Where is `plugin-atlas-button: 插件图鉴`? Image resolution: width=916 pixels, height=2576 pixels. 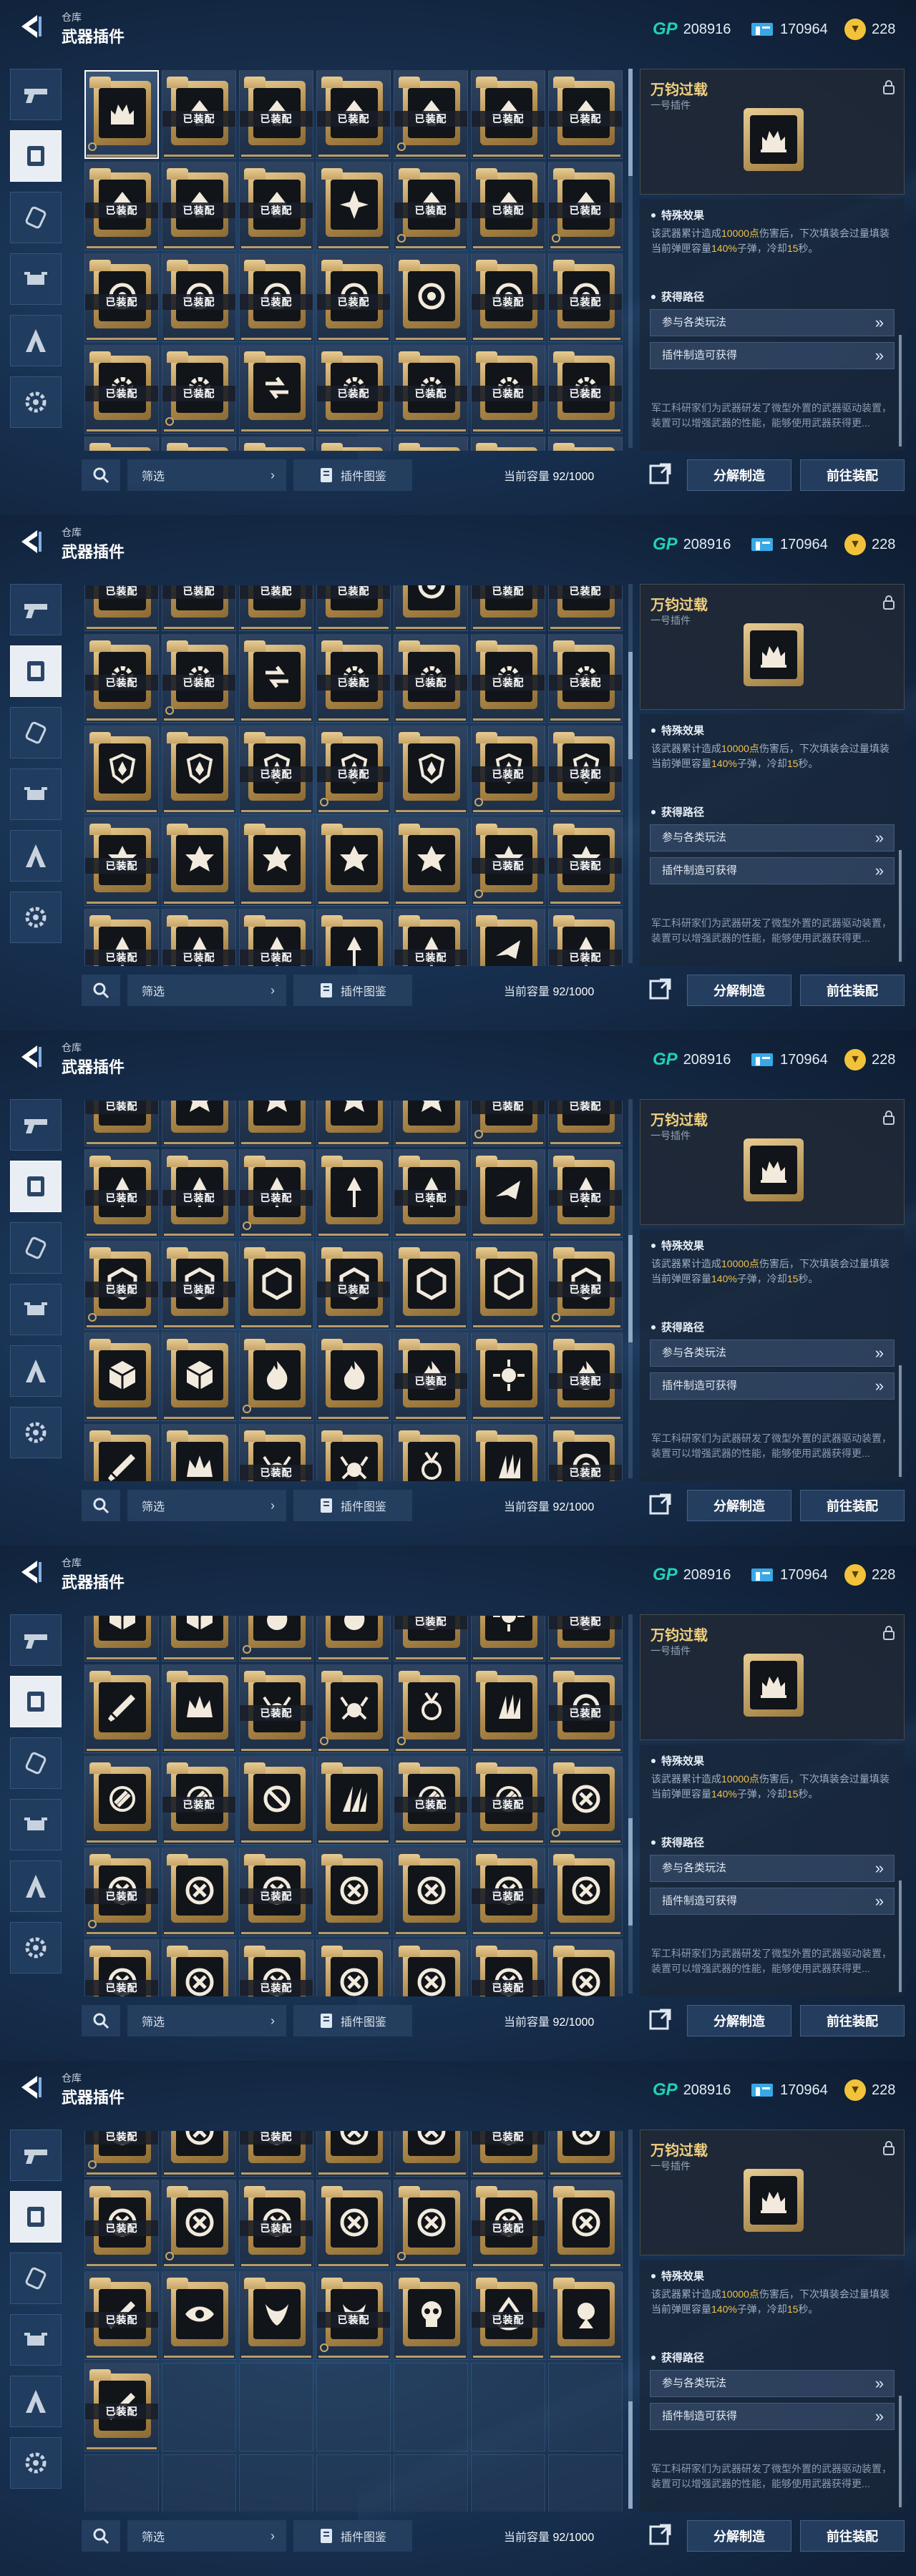
plugin-atlas-button: 插件图鉴 is located at coordinates (352, 475).